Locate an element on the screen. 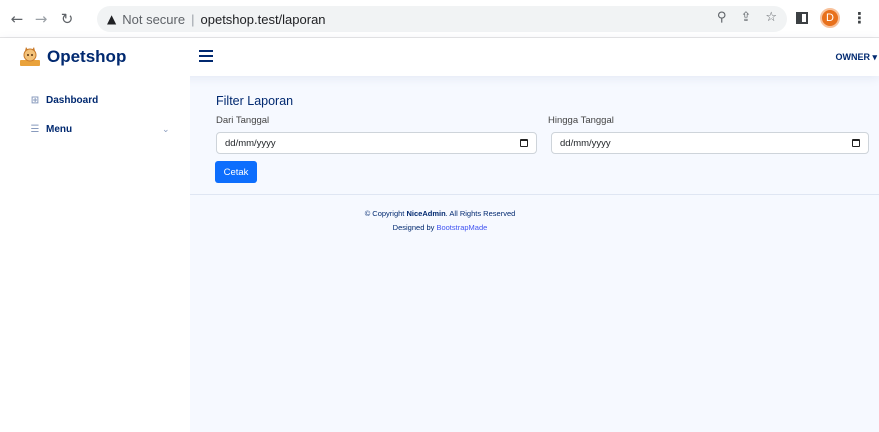 This screenshot has width=879, height=432. sidebar-item-dashboard: ⊞ Dashboard is located at coordinates (64, 100).